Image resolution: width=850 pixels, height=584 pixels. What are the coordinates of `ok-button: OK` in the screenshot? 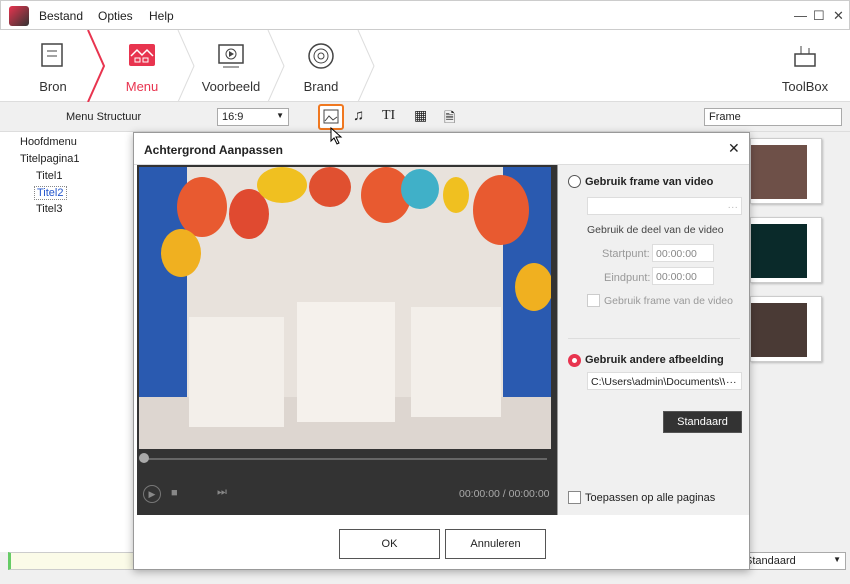 It's located at (389, 544).